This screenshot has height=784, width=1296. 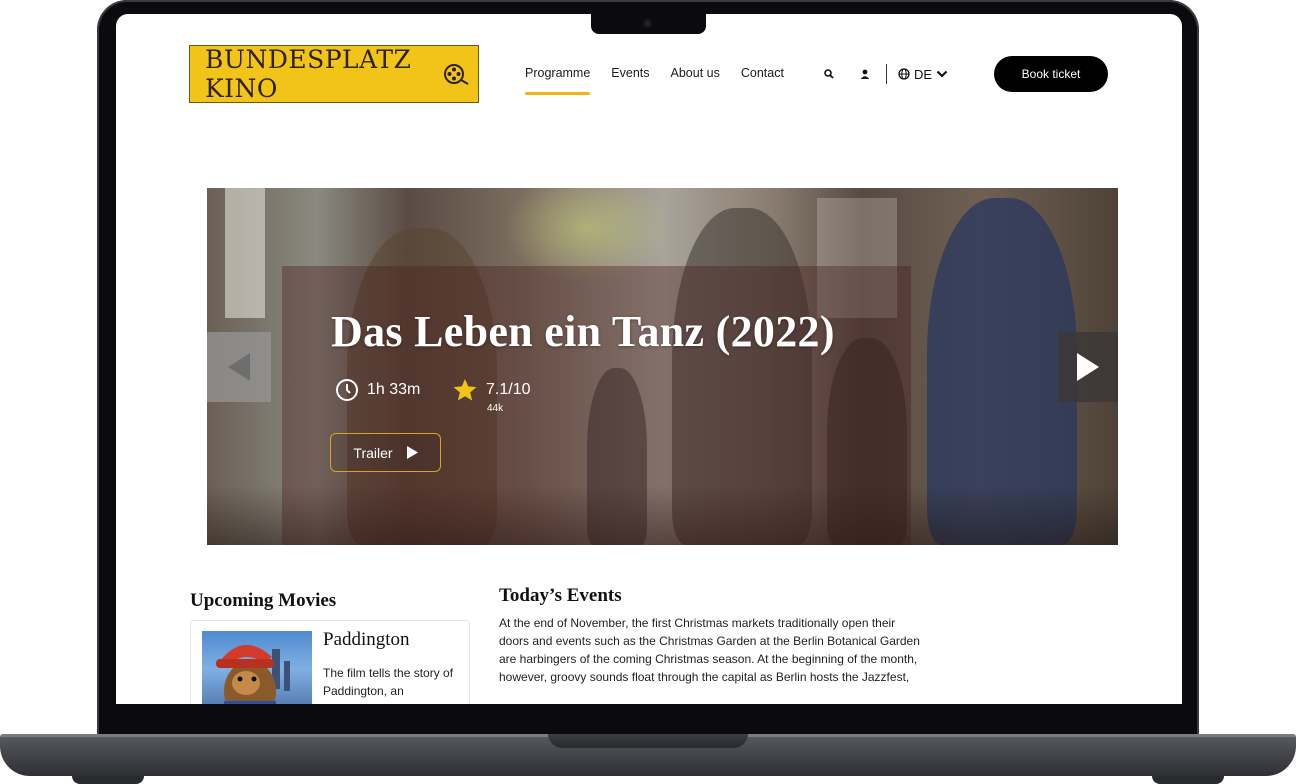 What do you see at coordinates (465, 390) in the screenshot?
I see `star-icon` at bounding box center [465, 390].